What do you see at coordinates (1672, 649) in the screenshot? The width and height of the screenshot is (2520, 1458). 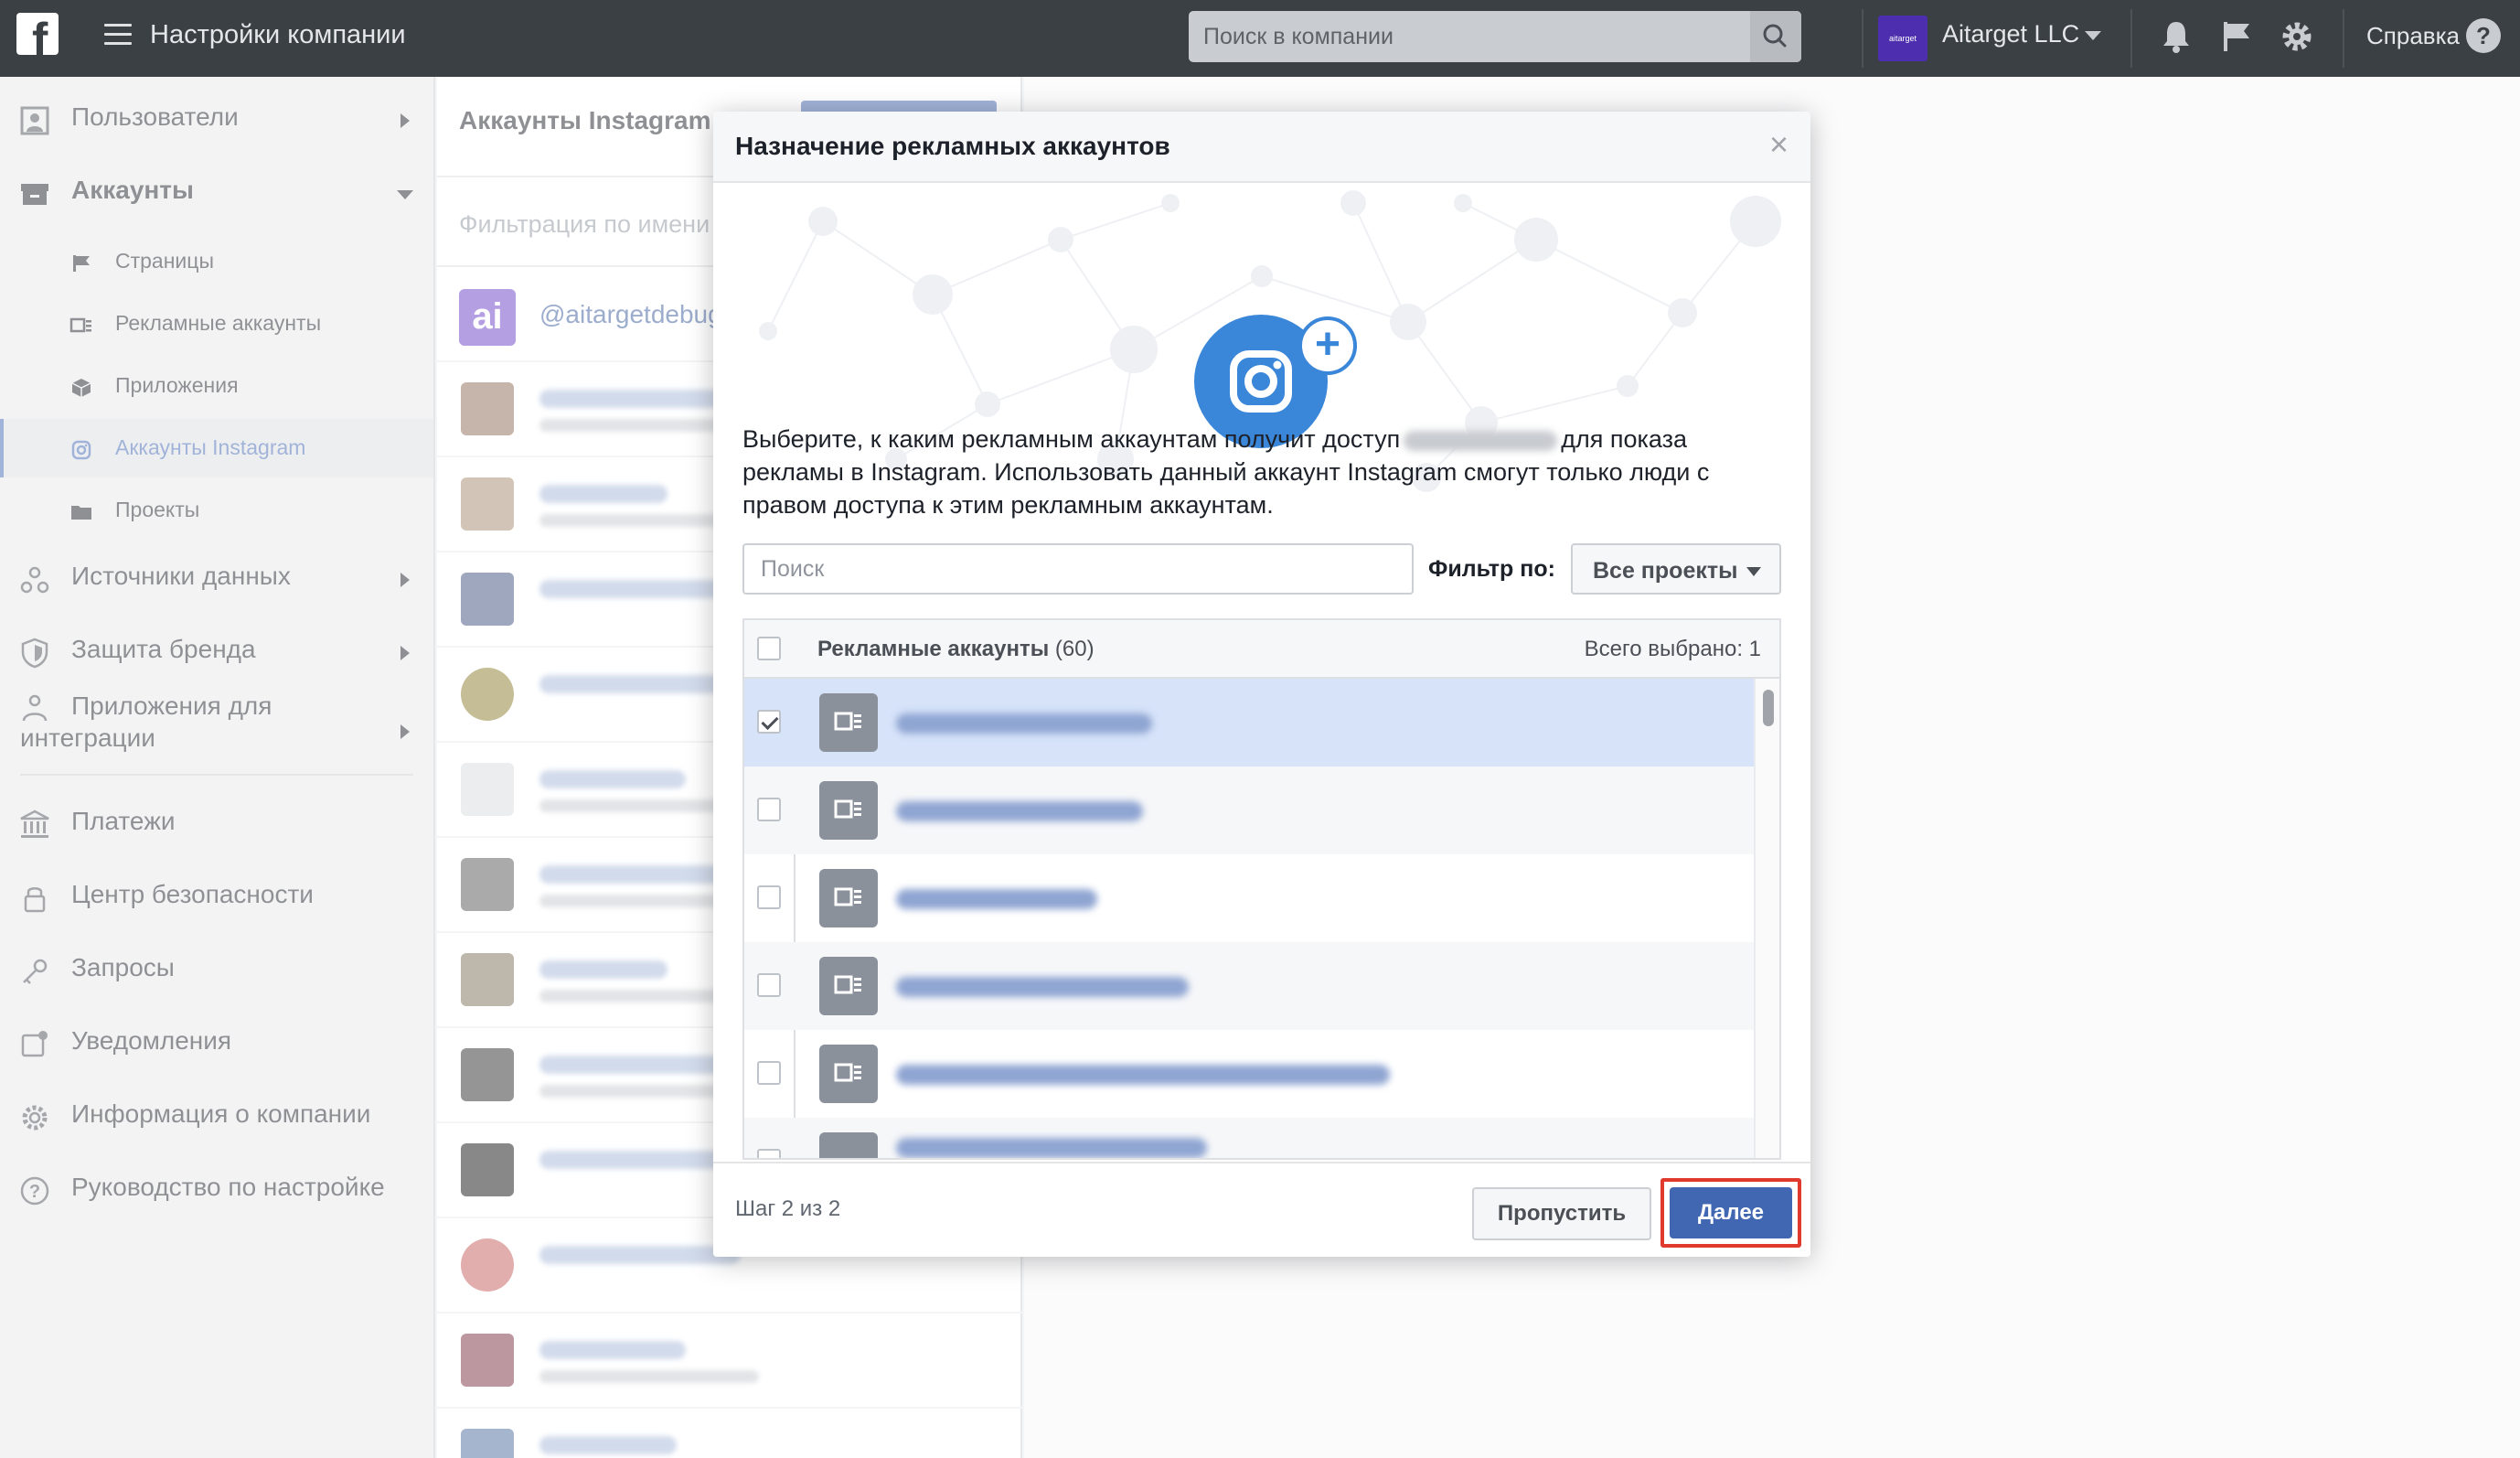 I see `selected-count: Всего выбрано: 1` at bounding box center [1672, 649].